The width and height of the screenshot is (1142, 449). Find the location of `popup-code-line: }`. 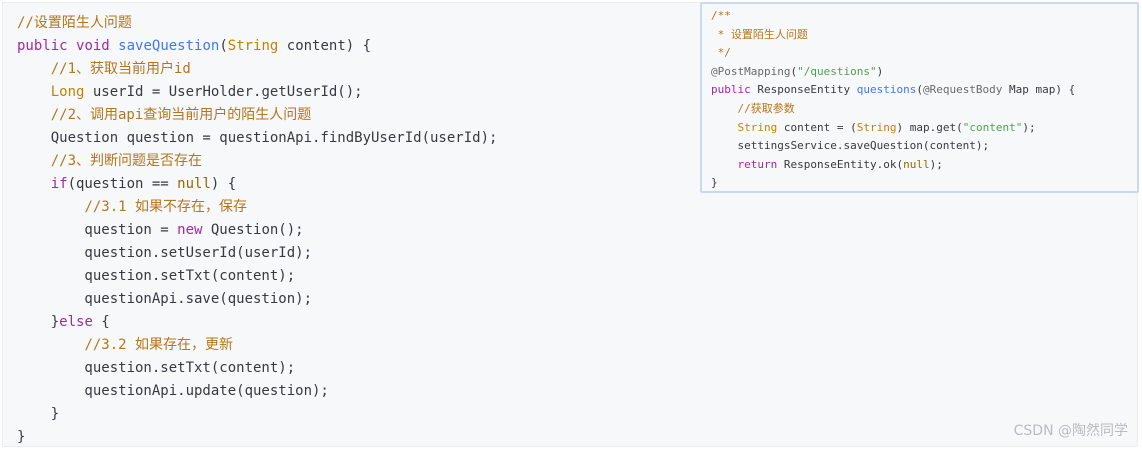

popup-code-line: } is located at coordinates (893, 183).